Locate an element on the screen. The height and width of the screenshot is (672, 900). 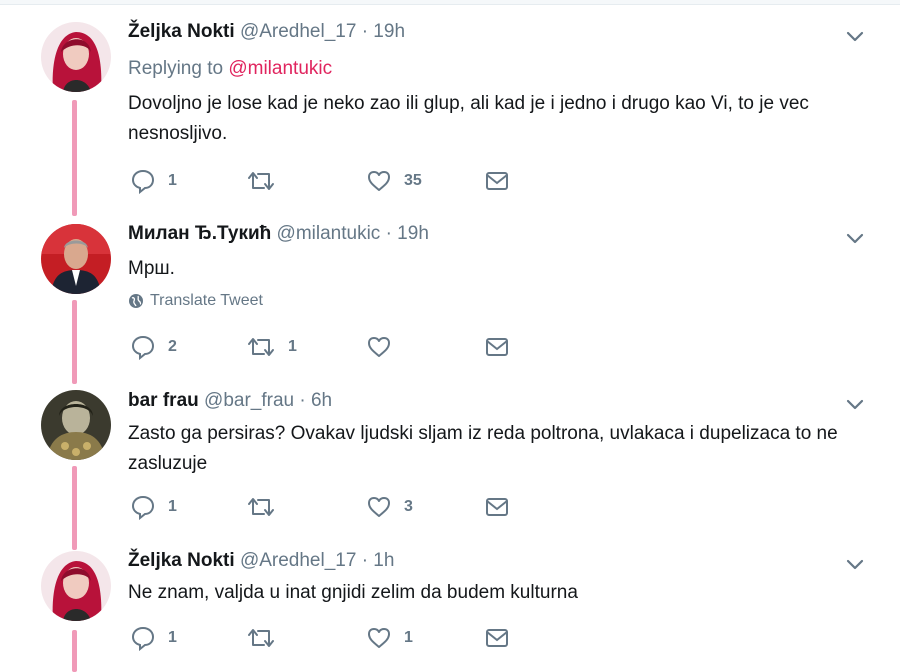
replying-mention: @milantukic is located at coordinates (280, 68).